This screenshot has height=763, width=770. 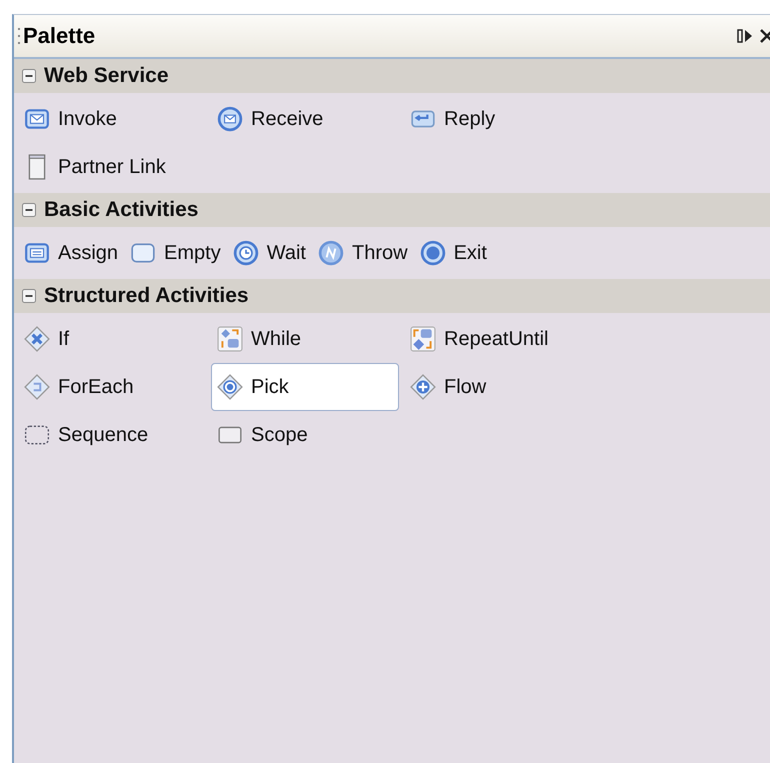 I want to click on section-header: Structured Activities, so click(x=392, y=296).